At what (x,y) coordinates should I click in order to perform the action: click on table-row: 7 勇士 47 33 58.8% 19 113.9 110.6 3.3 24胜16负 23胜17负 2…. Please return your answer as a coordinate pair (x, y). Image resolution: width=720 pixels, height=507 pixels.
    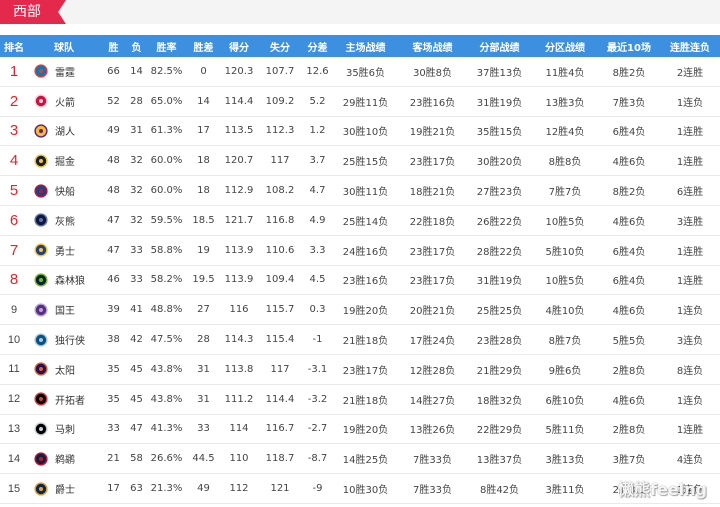
    Looking at the image, I should click on (360, 250).